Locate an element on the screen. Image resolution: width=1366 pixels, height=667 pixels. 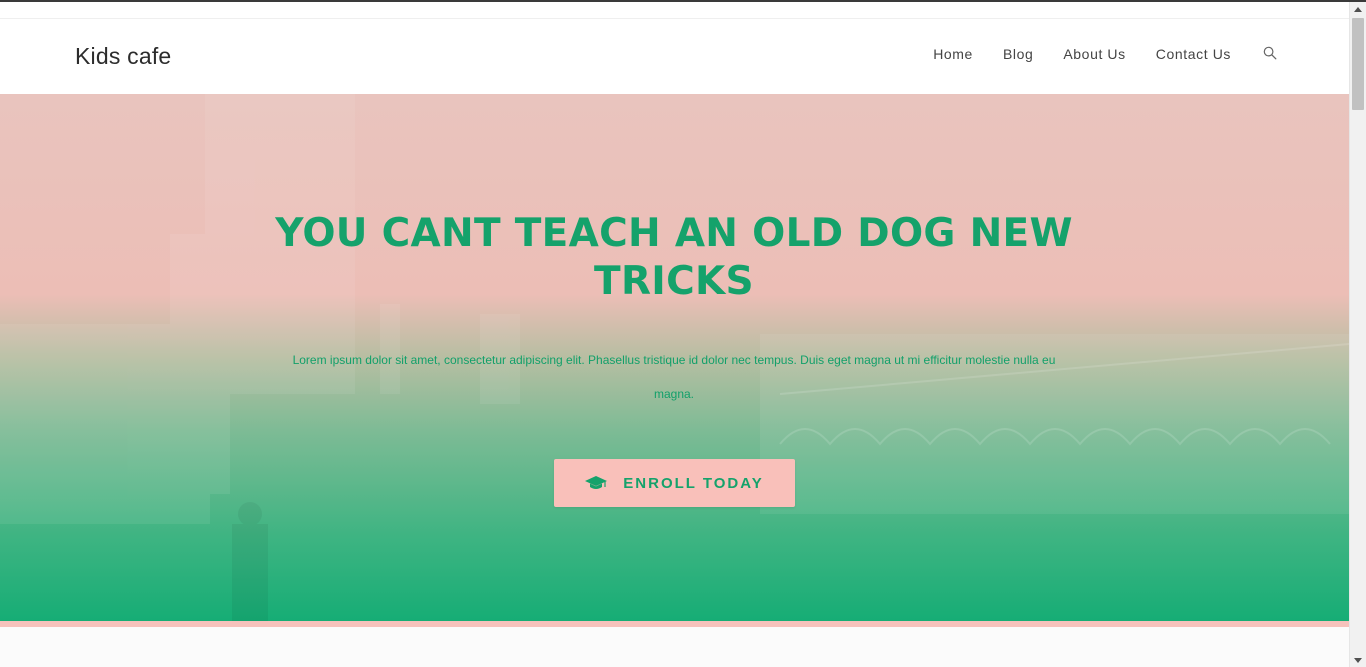
nav-item-about-us: About Us is located at coordinates (1094, 54).